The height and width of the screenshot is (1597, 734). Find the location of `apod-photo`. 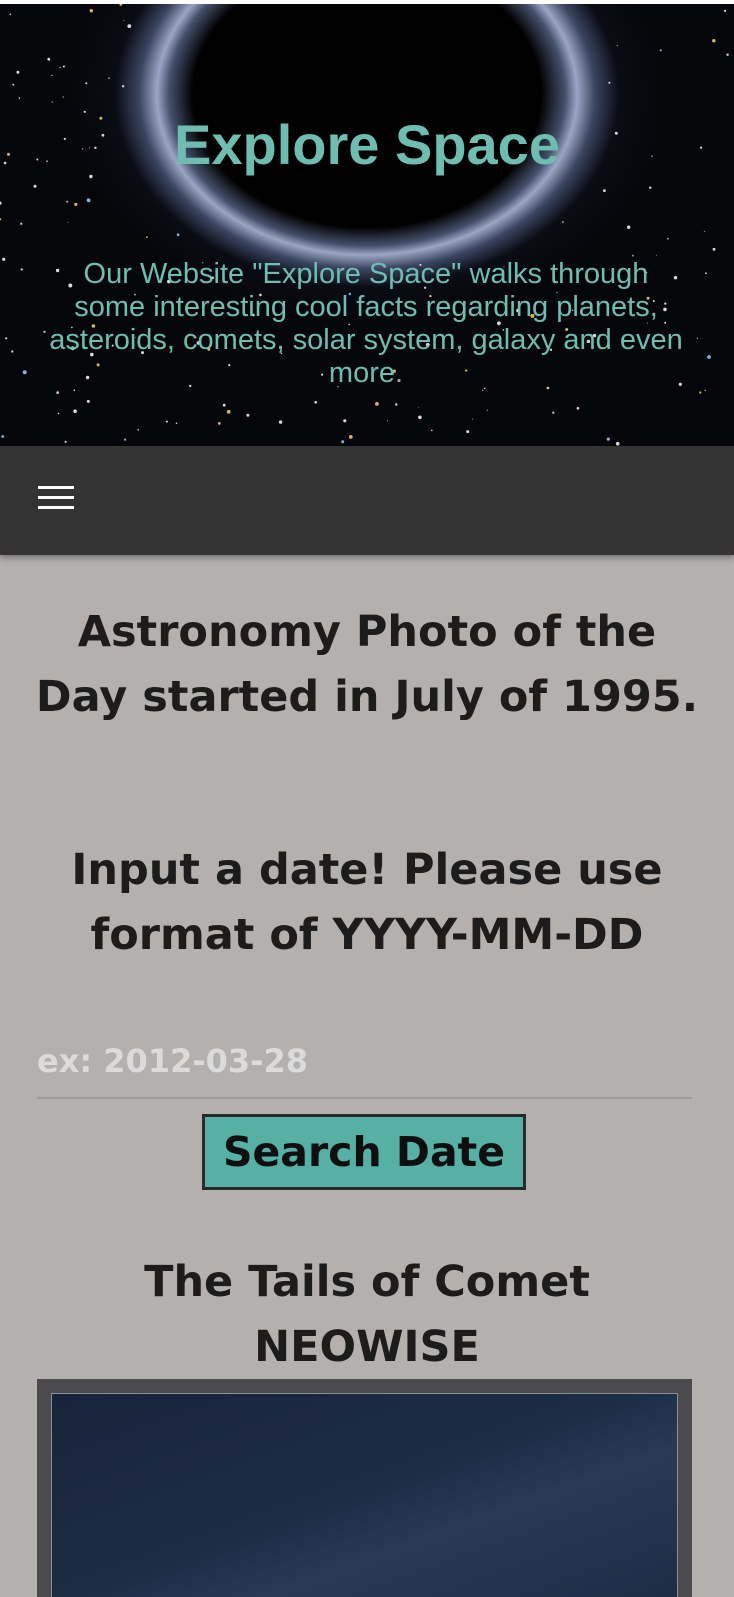

apod-photo is located at coordinates (364, 1495).